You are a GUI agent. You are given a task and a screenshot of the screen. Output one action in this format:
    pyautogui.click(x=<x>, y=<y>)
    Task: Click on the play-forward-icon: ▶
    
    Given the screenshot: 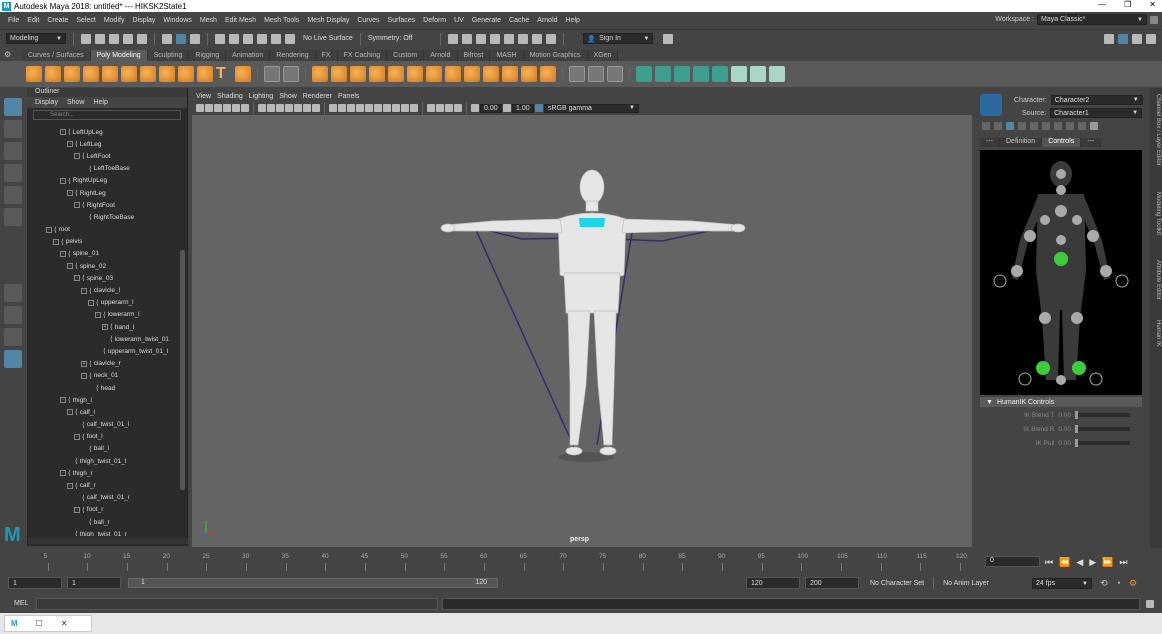 What is the action you would take?
    pyautogui.click(x=1092, y=562)
    